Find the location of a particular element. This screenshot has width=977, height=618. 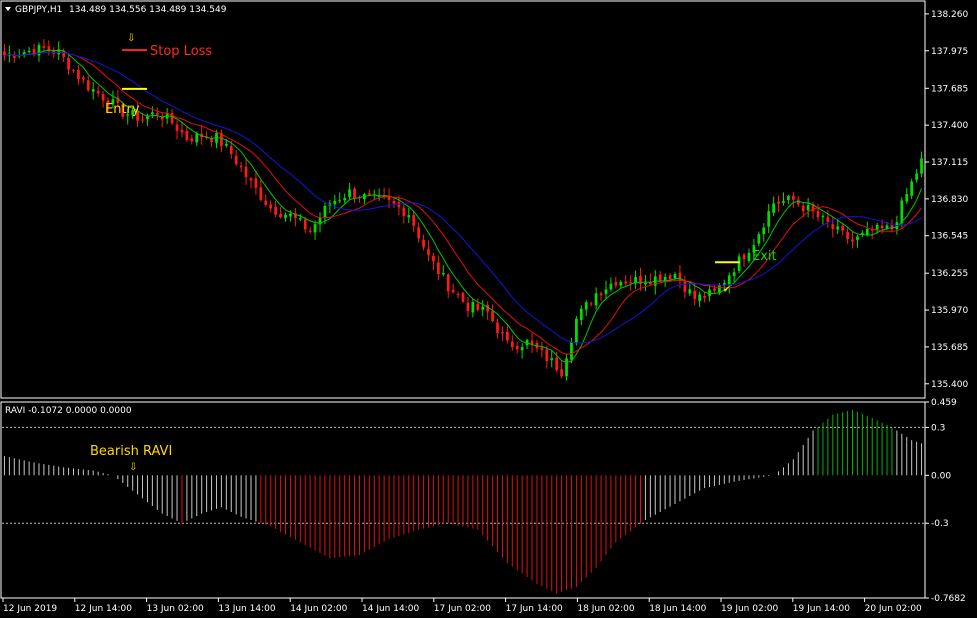

time-tick-label: 13 Jun 02:00 is located at coordinates (175, 609).